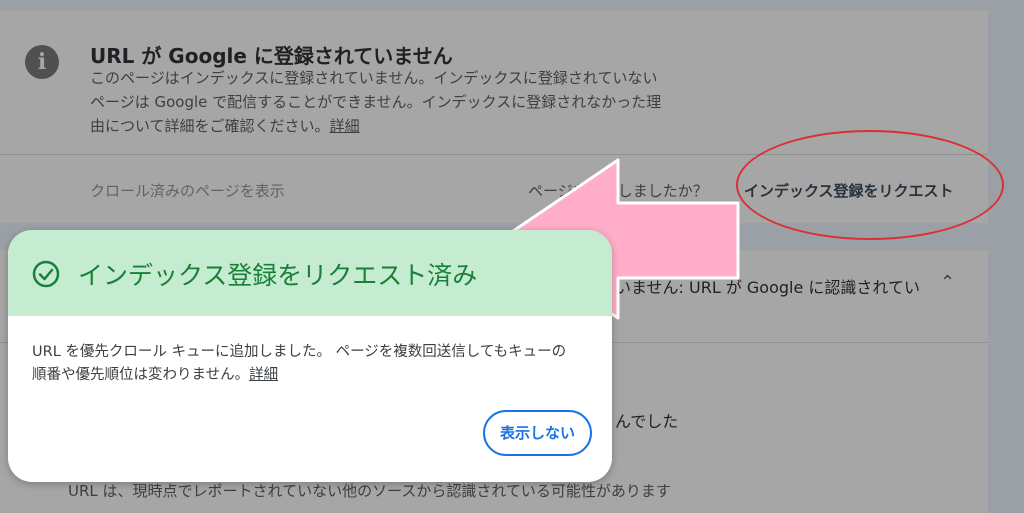 The height and width of the screenshot is (513, 1024). I want to click on status-description-text: 由について詳細をご確認ください。, so click(210, 126).